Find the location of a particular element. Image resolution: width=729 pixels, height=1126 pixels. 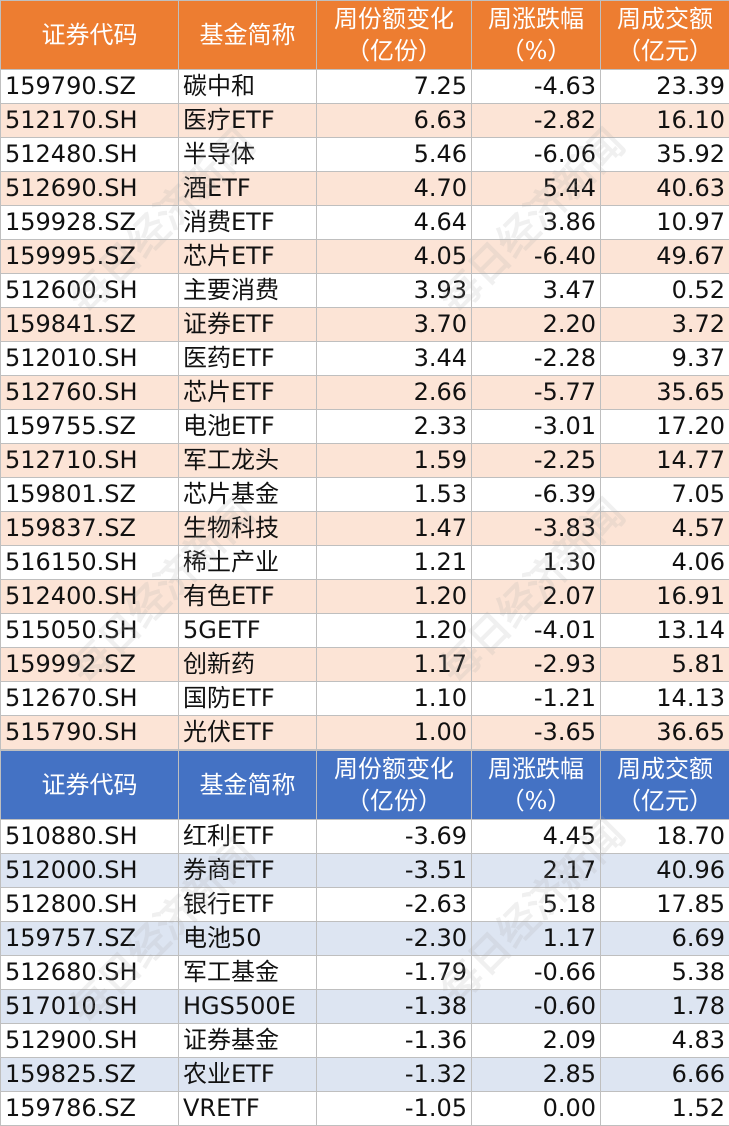

table-row: 515050.SH5GETF1.20-4.0113.14 is located at coordinates (365, 631).